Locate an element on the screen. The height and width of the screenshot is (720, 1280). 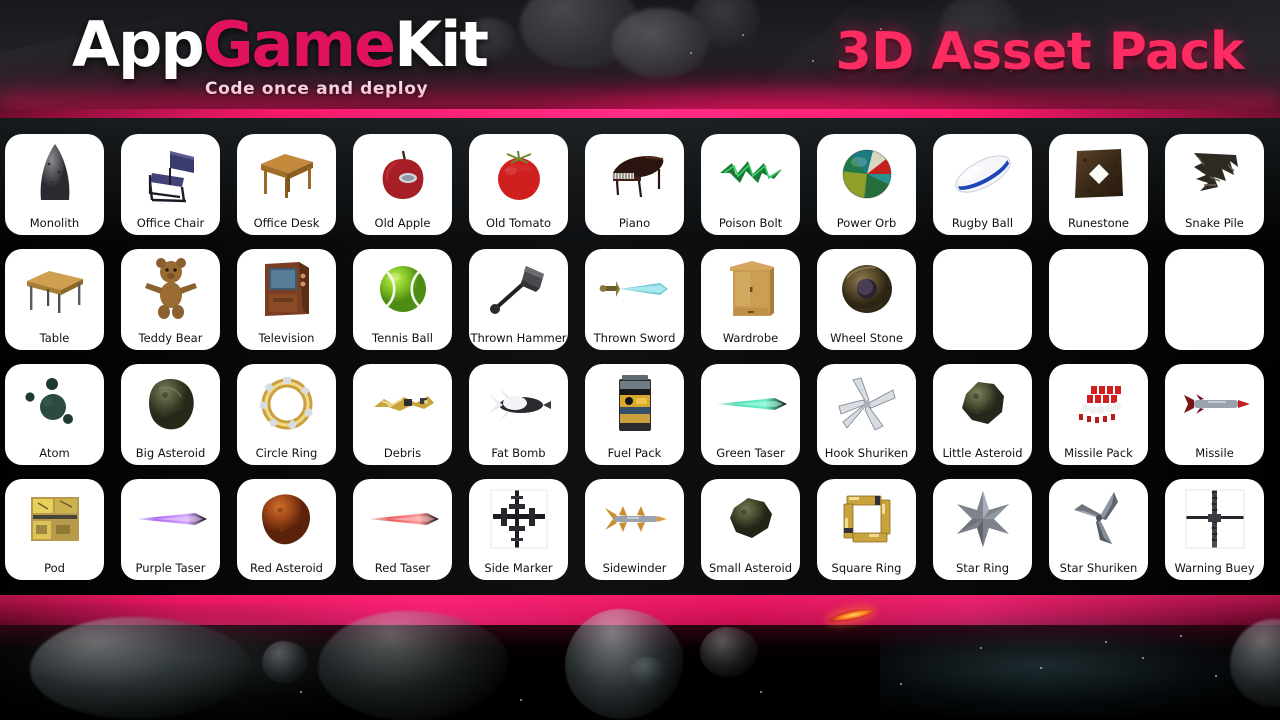
asset-tile-atom: Atom is located at coordinates (54, 414).